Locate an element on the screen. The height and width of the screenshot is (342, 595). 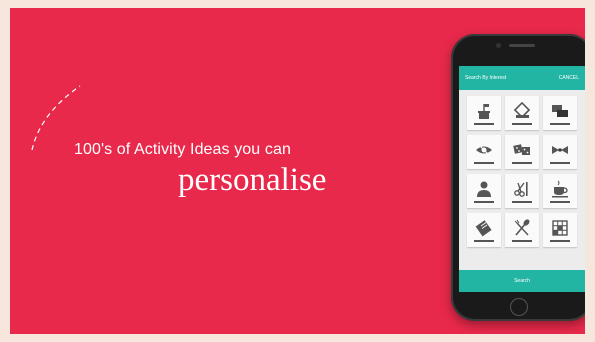
dice-icon is located at coordinates (521, 149).